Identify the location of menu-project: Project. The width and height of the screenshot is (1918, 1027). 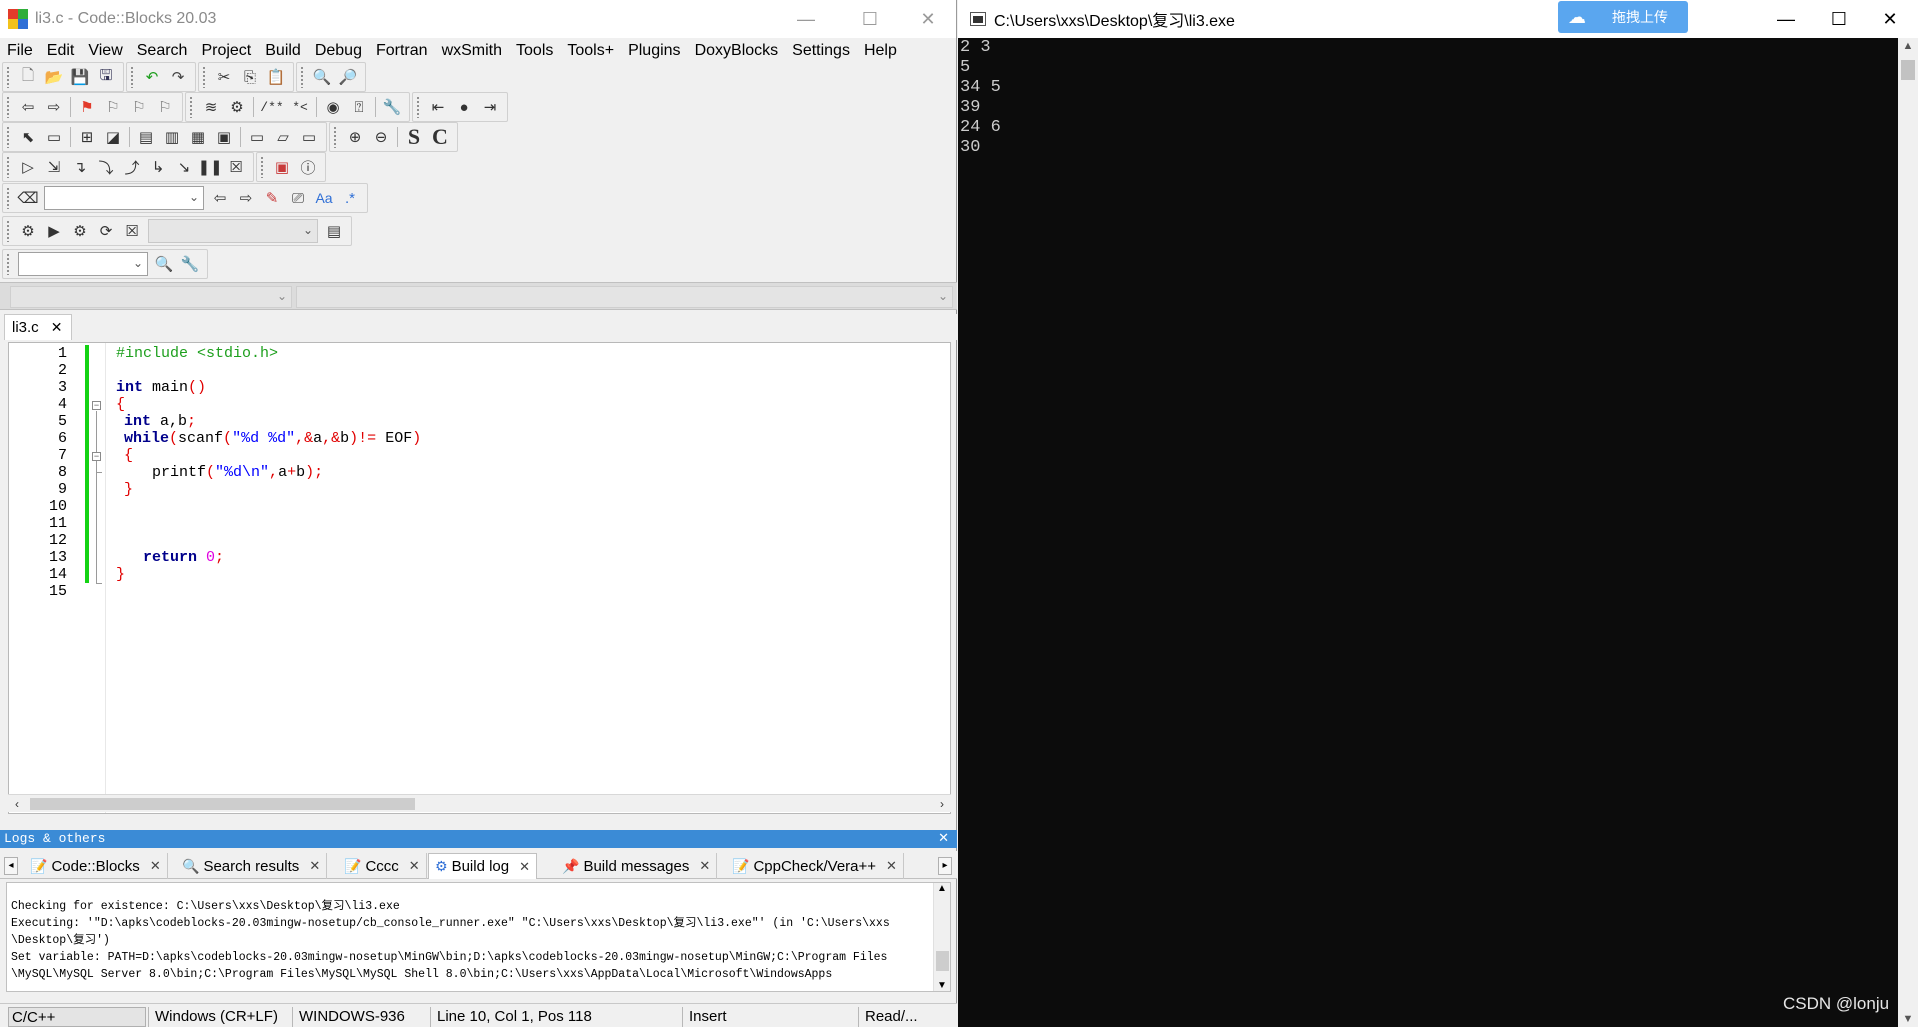
(226, 51).